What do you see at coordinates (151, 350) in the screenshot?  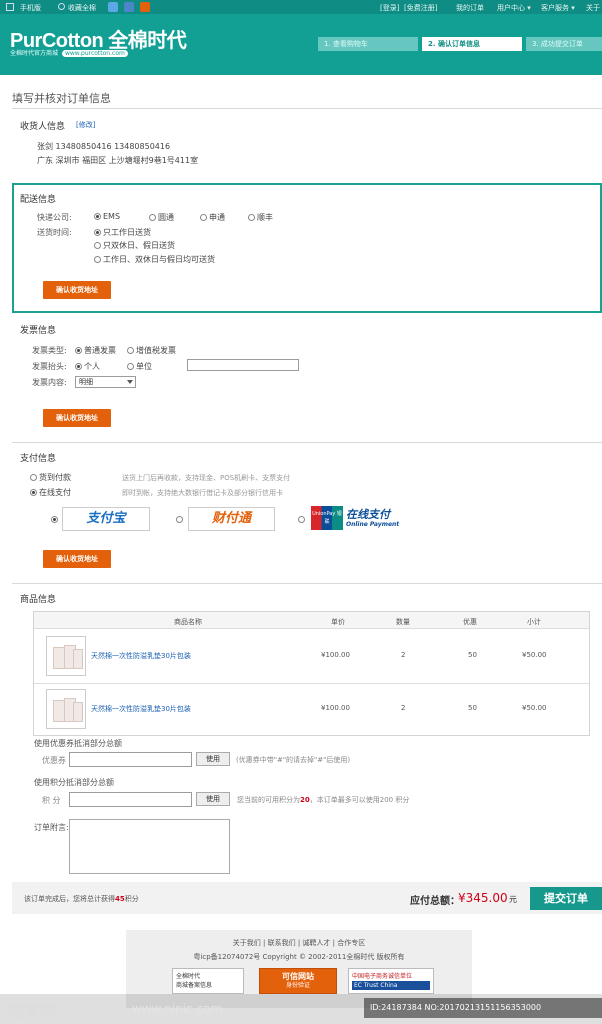 I see `invoice-type-vat: 增值税发票` at bounding box center [151, 350].